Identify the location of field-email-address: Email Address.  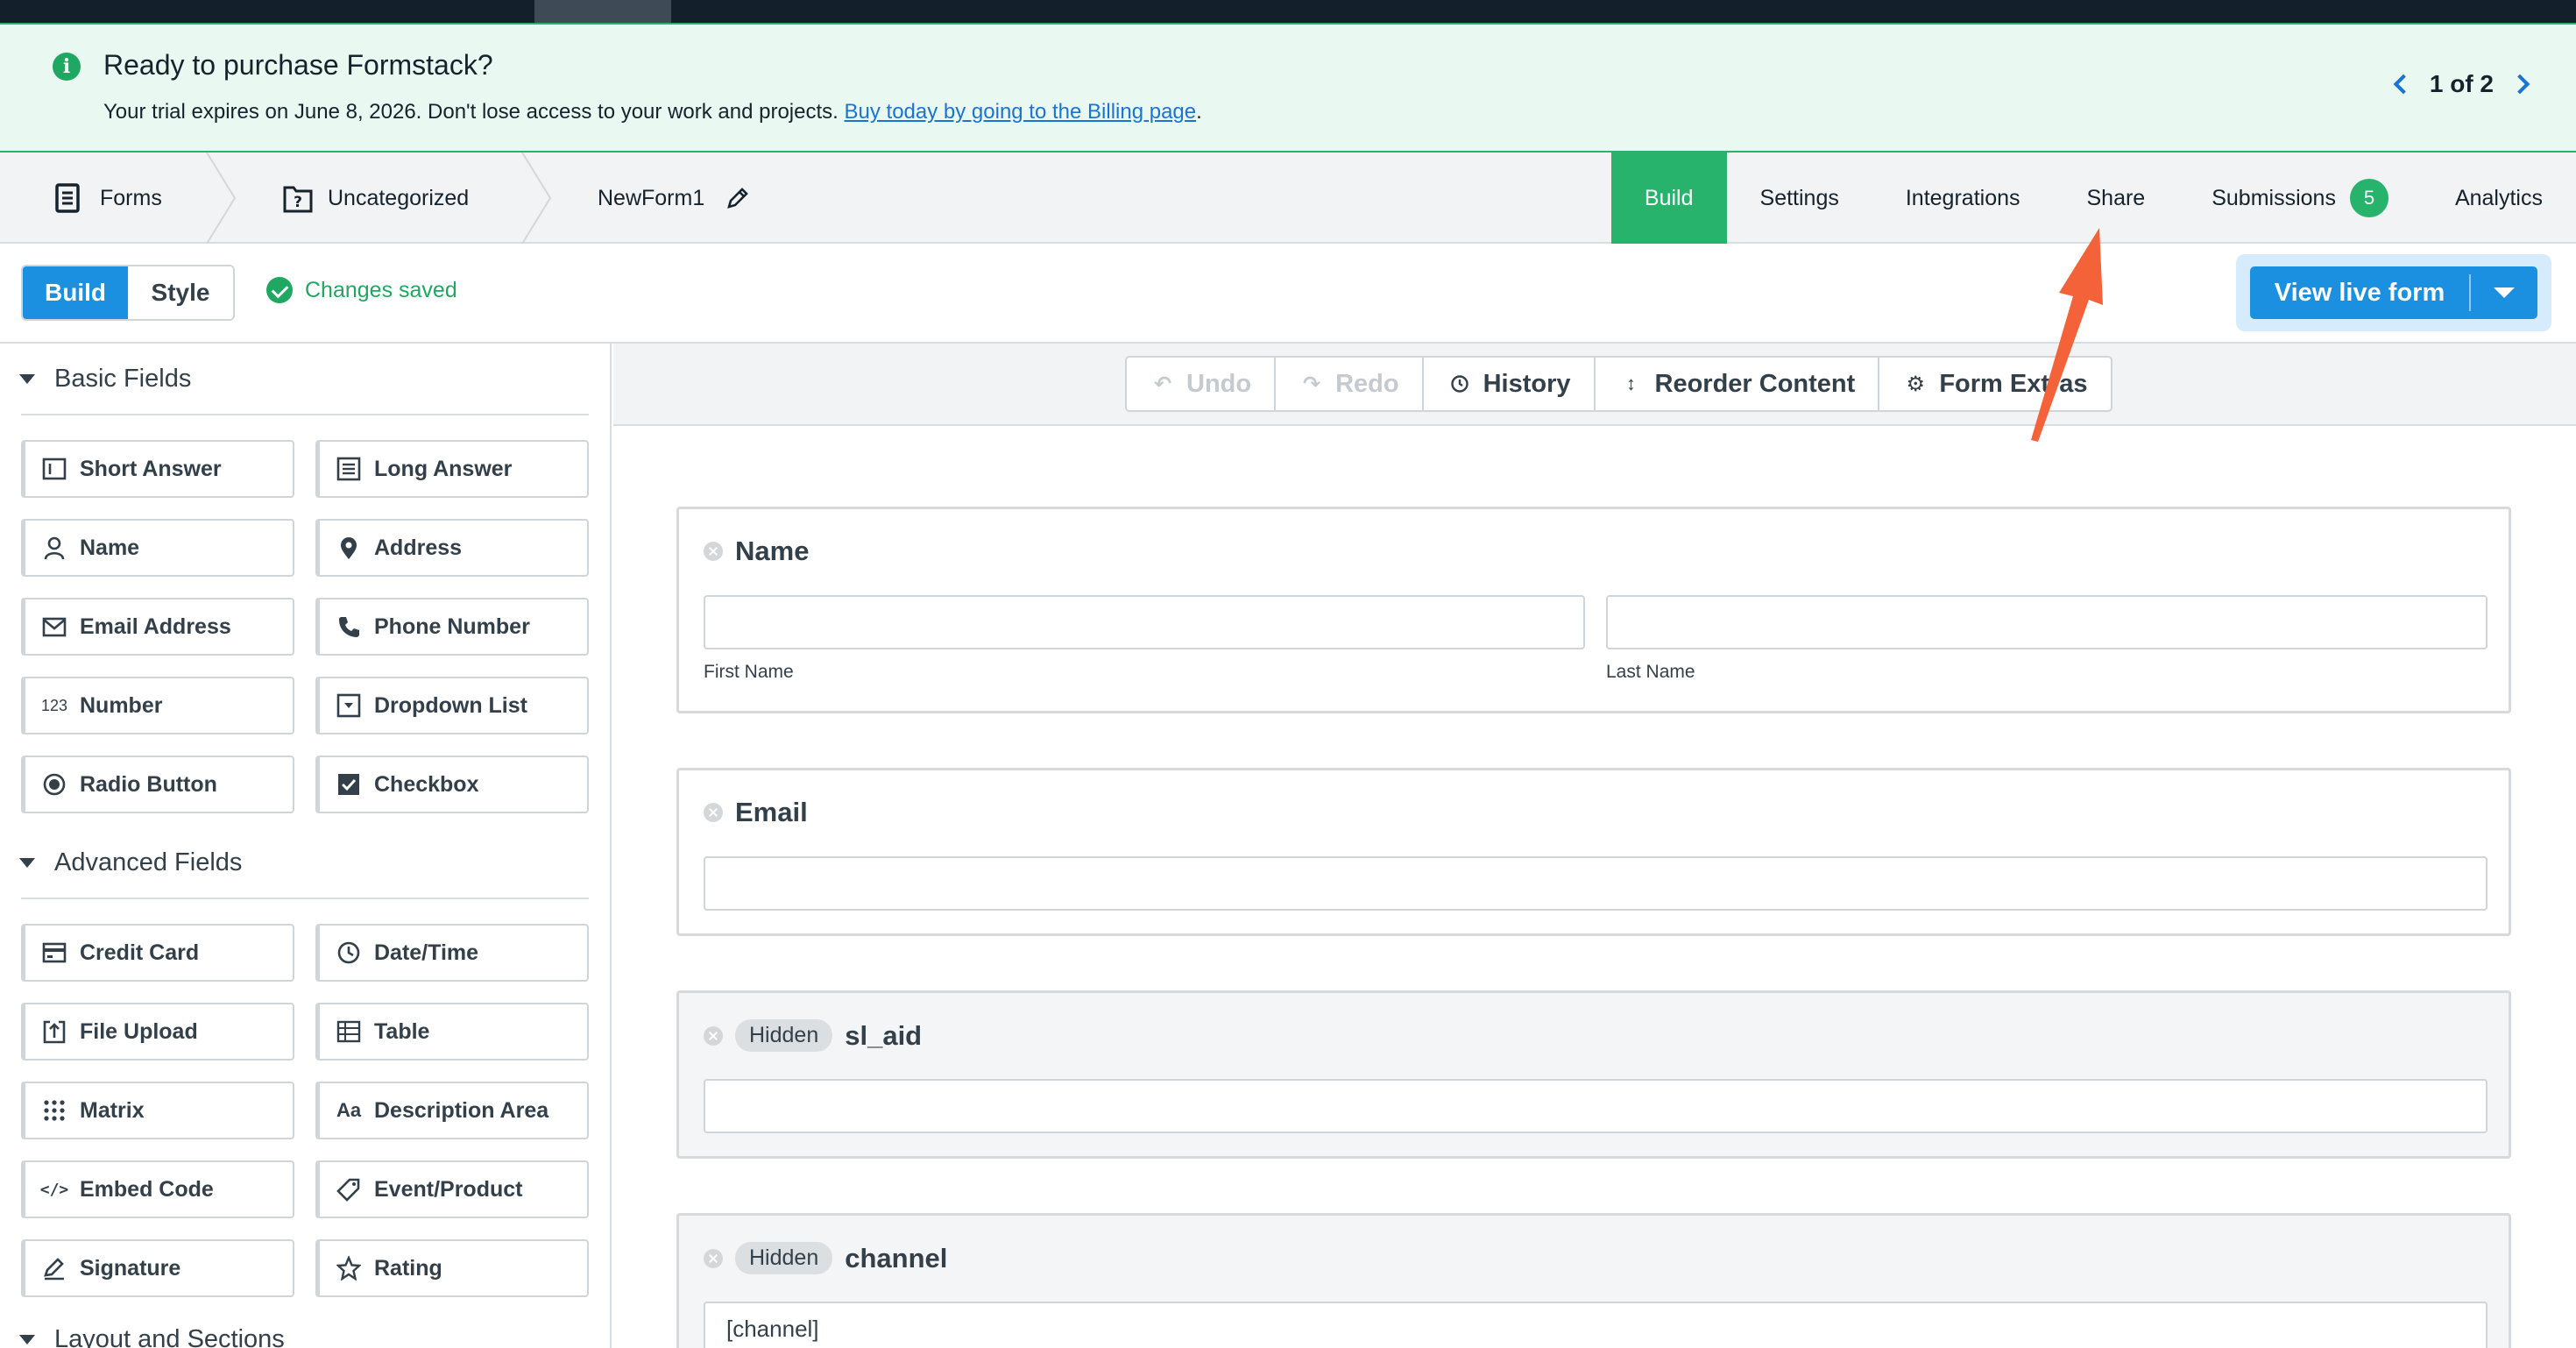
(157, 627).